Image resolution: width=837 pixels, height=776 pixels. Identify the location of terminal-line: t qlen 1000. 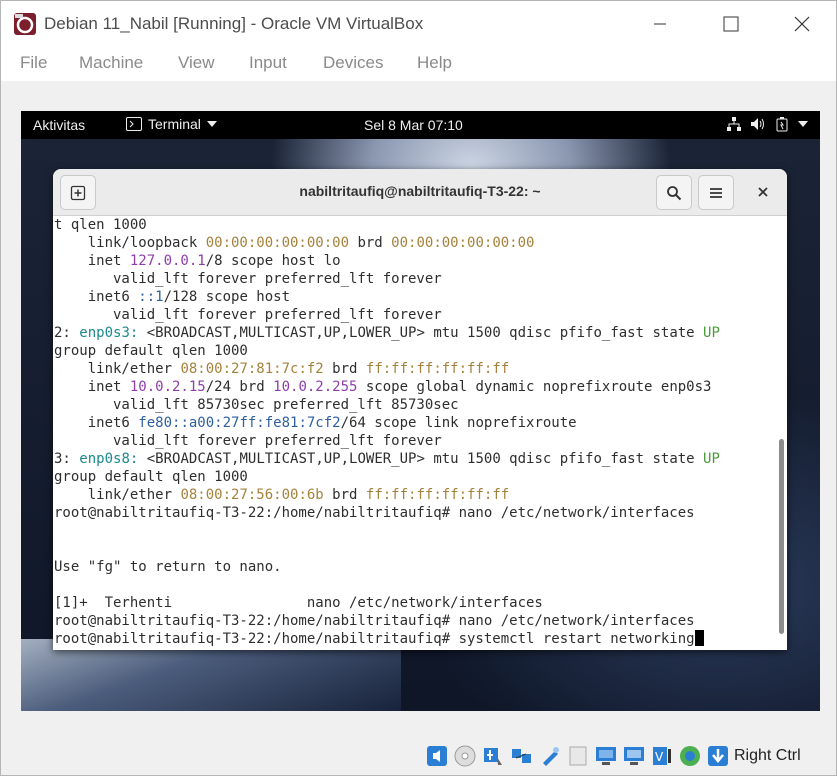
(415, 225).